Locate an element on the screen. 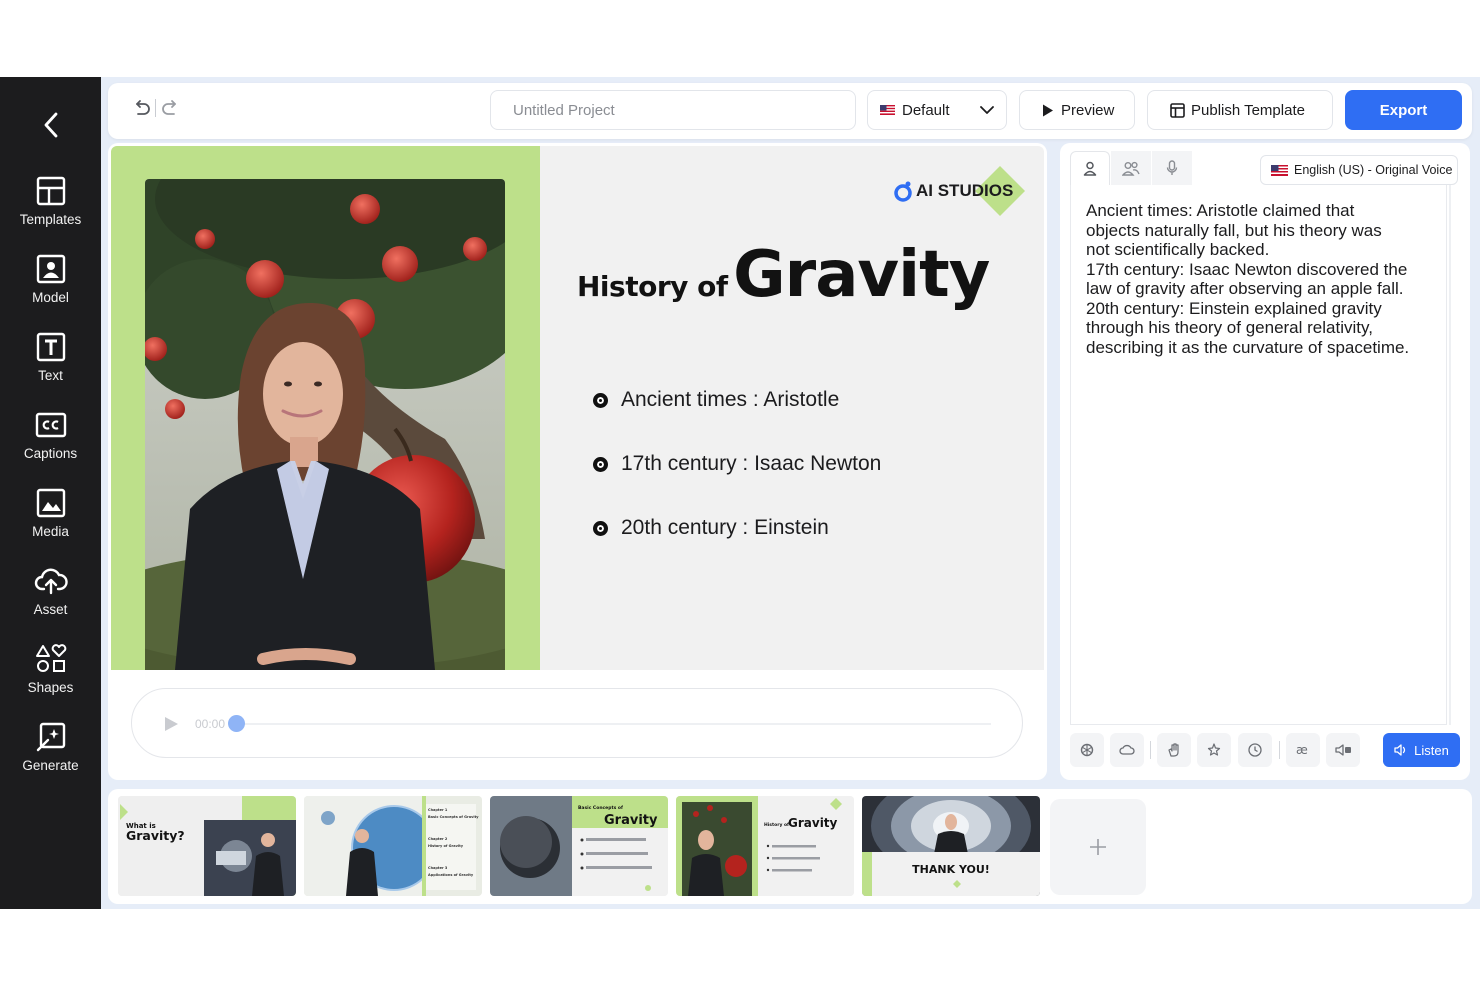  slide-bullet-text: 17th century : Isaac Newton is located at coordinates (751, 463).